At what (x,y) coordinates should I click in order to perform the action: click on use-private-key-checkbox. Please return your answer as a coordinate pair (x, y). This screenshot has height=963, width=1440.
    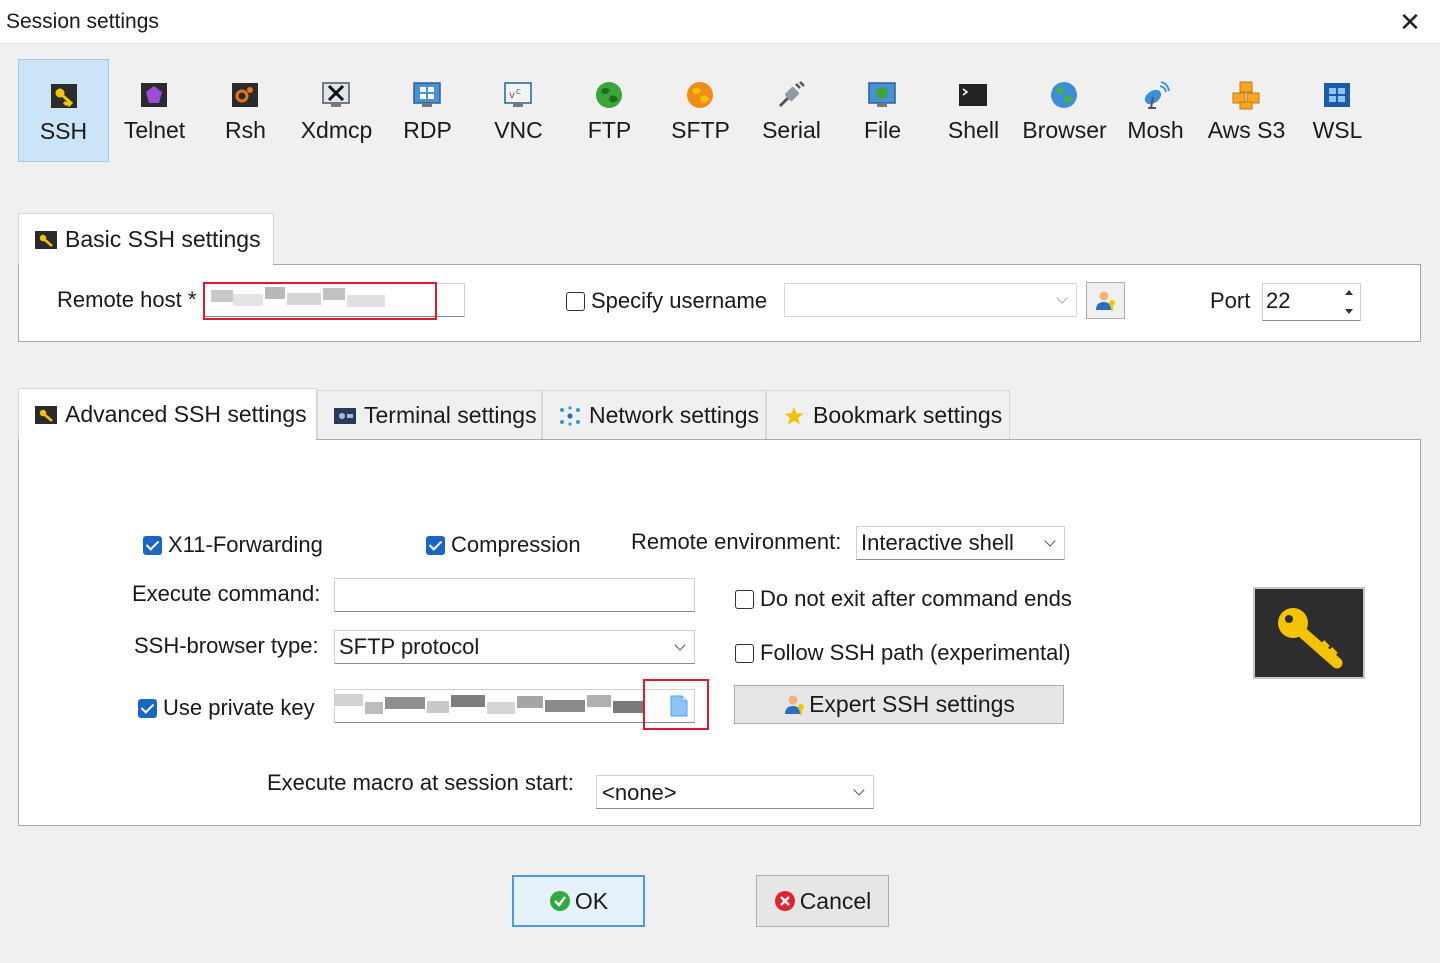
    Looking at the image, I should click on (147, 708).